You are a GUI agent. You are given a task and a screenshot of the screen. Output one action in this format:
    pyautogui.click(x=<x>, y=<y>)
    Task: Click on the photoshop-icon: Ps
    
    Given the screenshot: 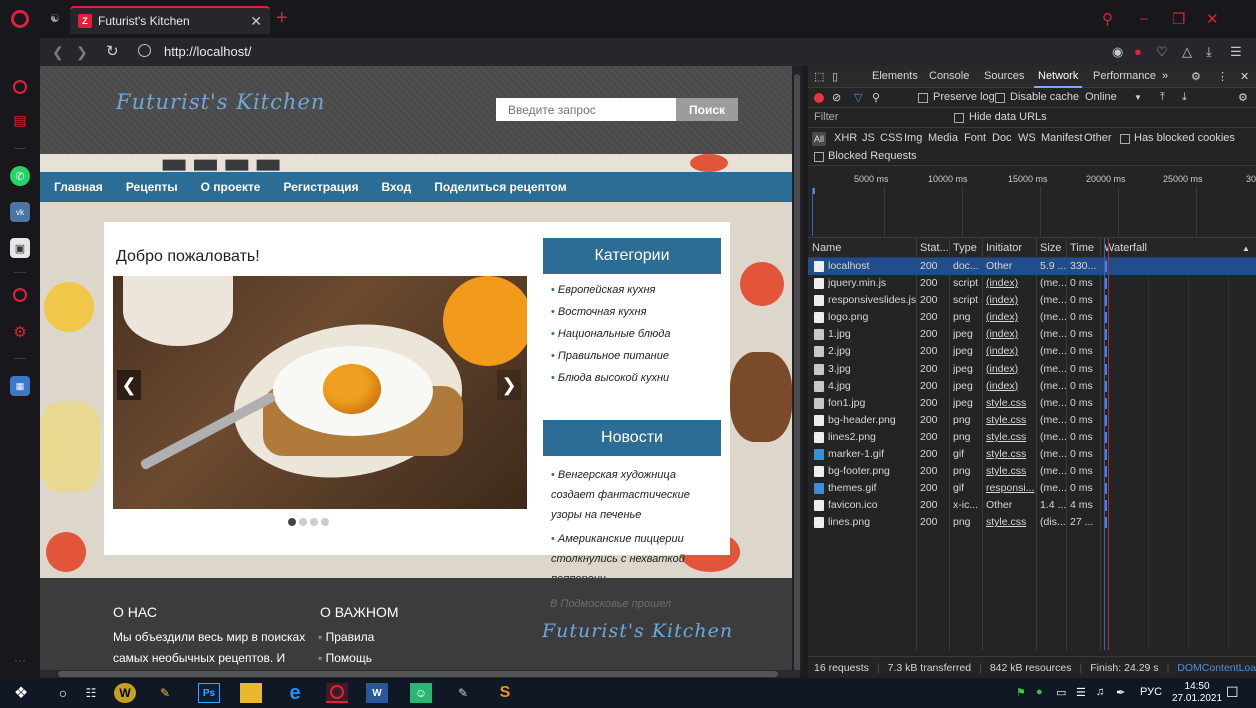 What is the action you would take?
    pyautogui.click(x=209, y=693)
    